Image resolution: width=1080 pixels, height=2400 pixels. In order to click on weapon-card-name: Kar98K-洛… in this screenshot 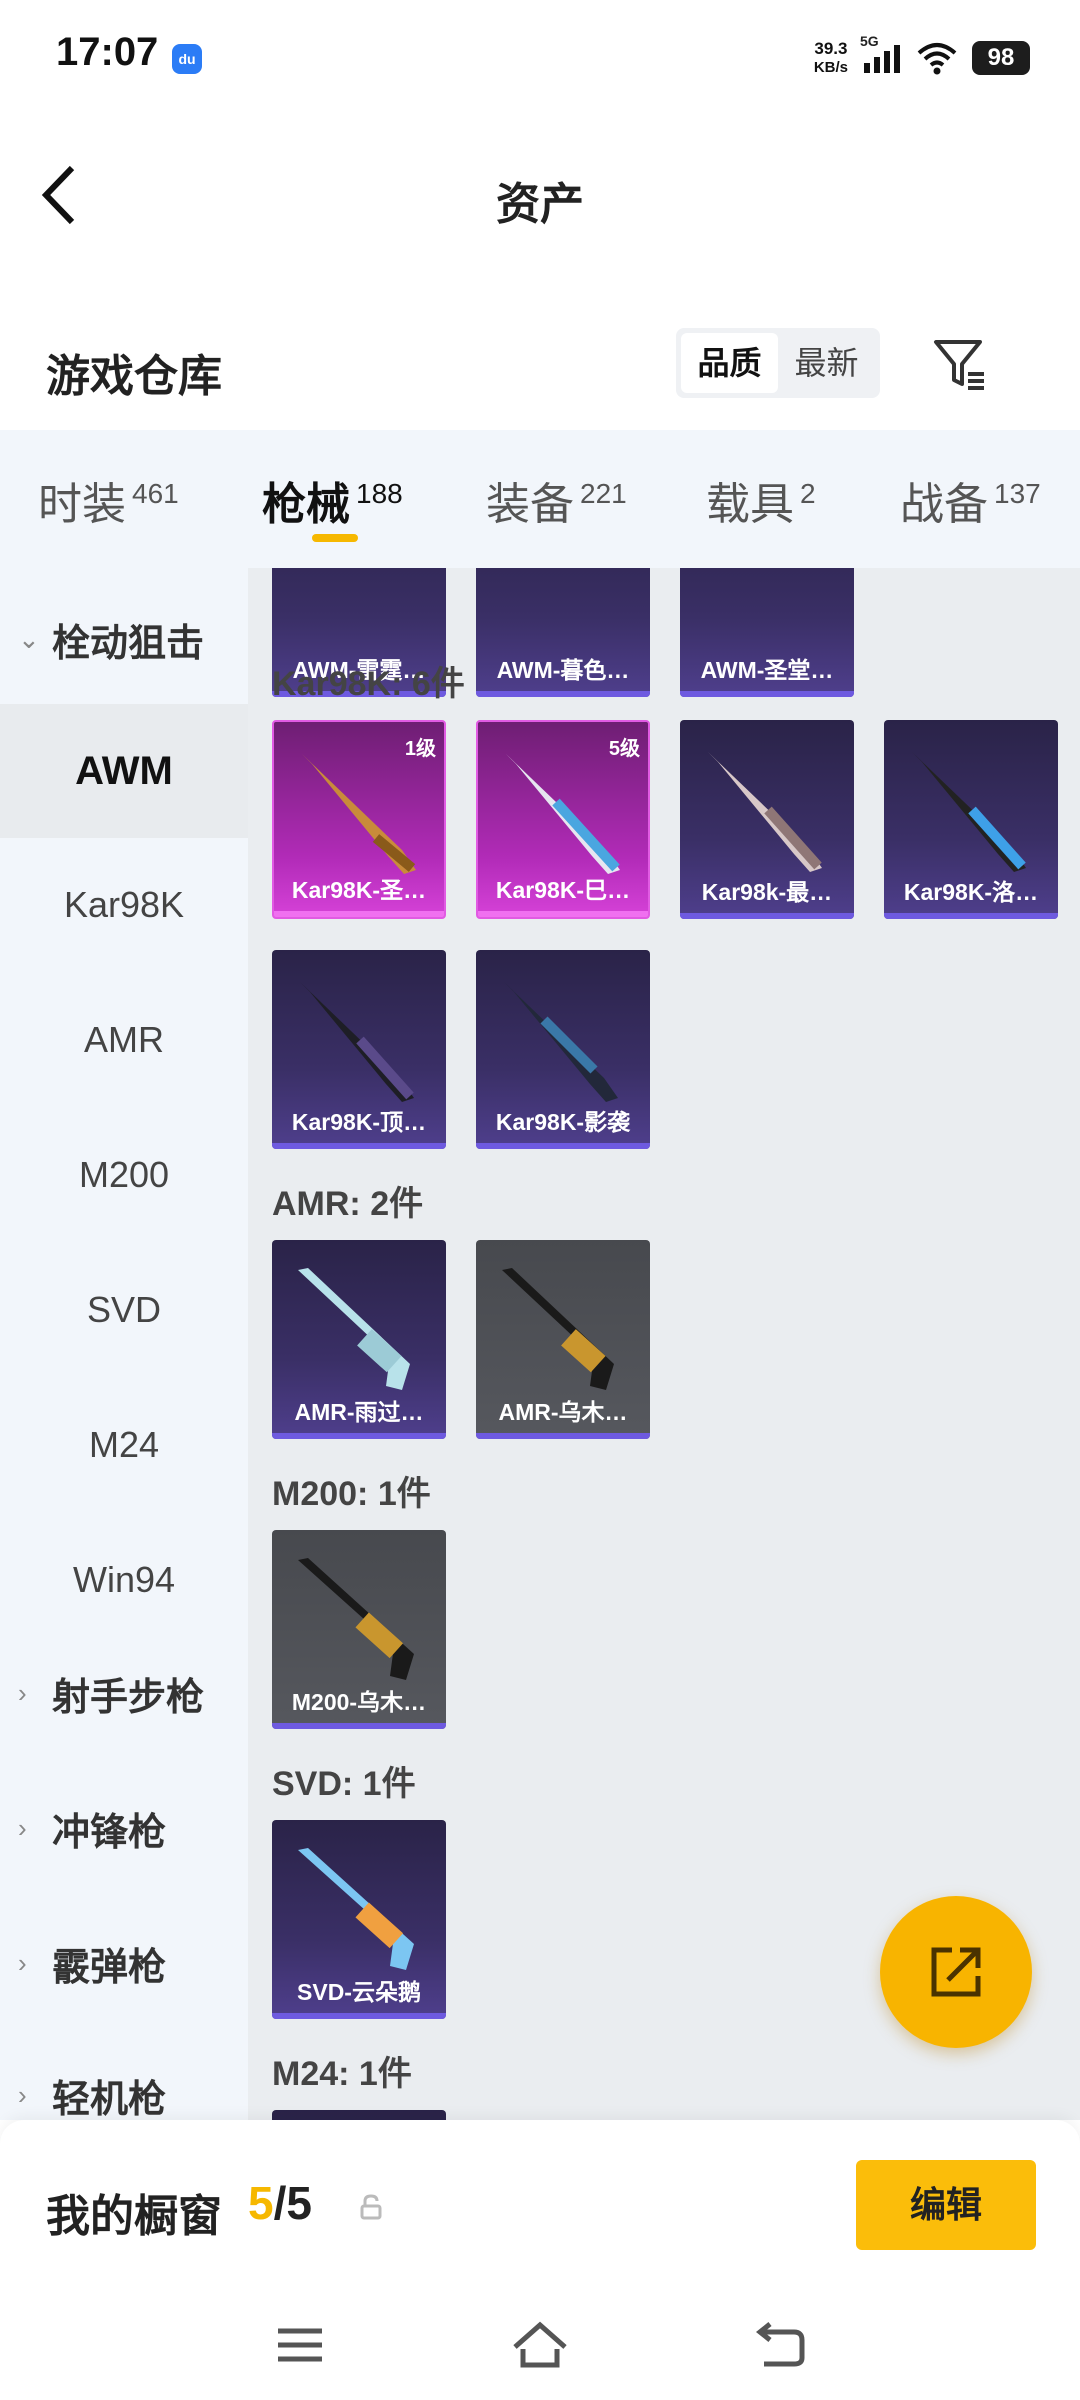, I will do `click(971, 892)`.